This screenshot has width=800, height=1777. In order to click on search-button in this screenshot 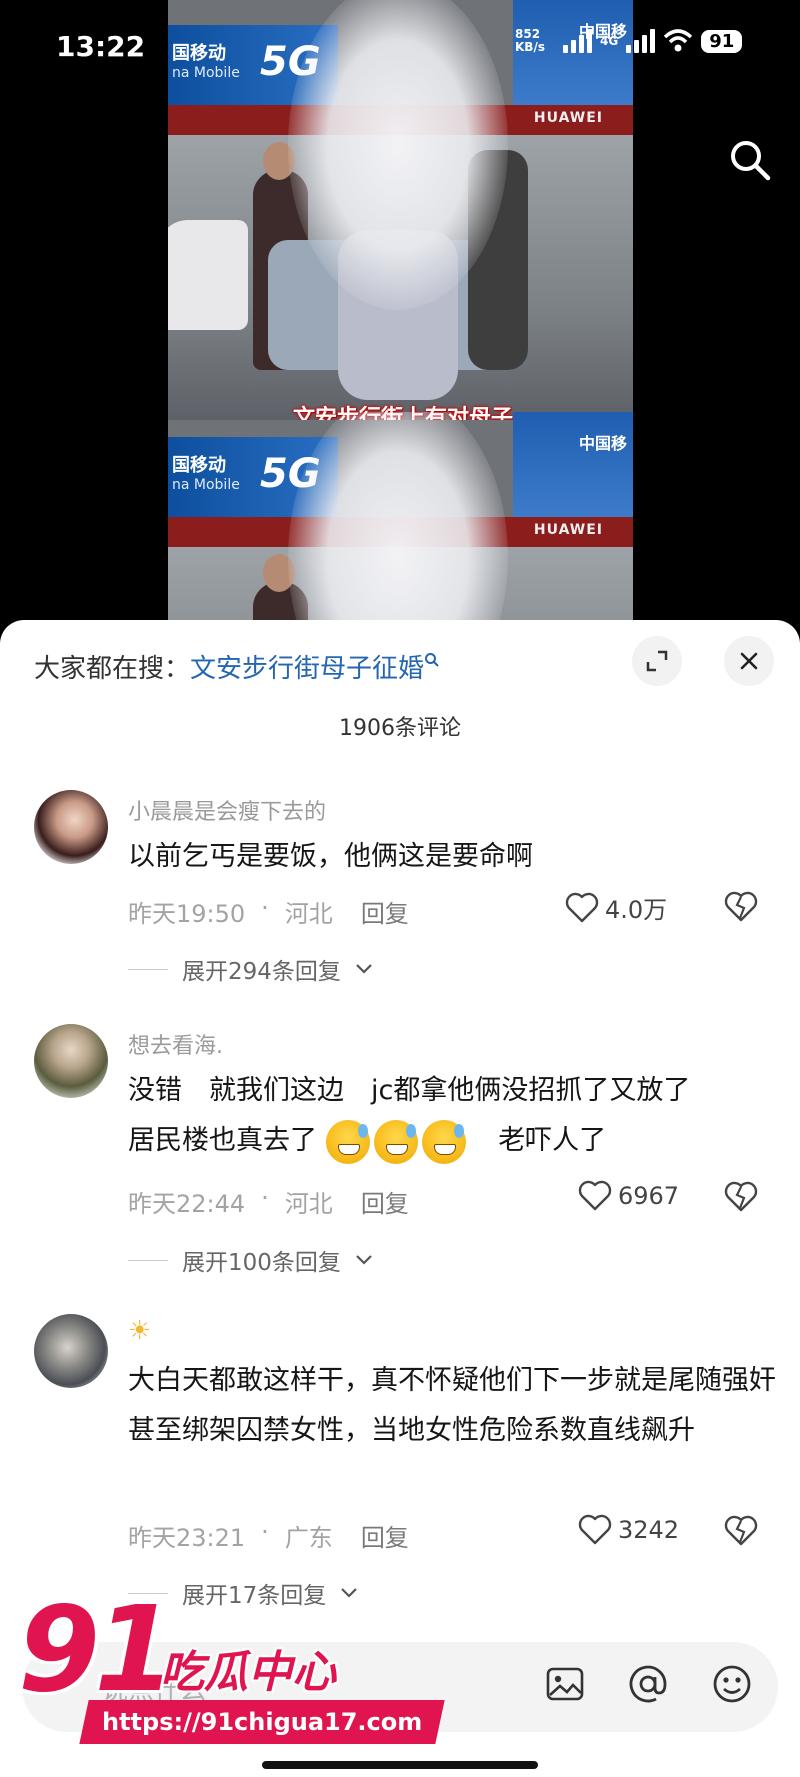, I will do `click(750, 160)`.